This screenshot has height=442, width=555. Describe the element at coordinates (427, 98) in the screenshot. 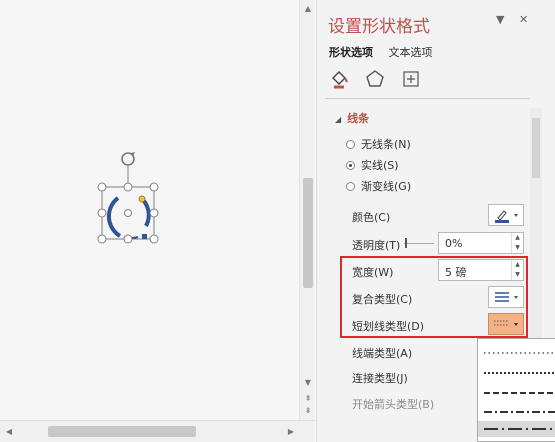

I see `divider` at that location.